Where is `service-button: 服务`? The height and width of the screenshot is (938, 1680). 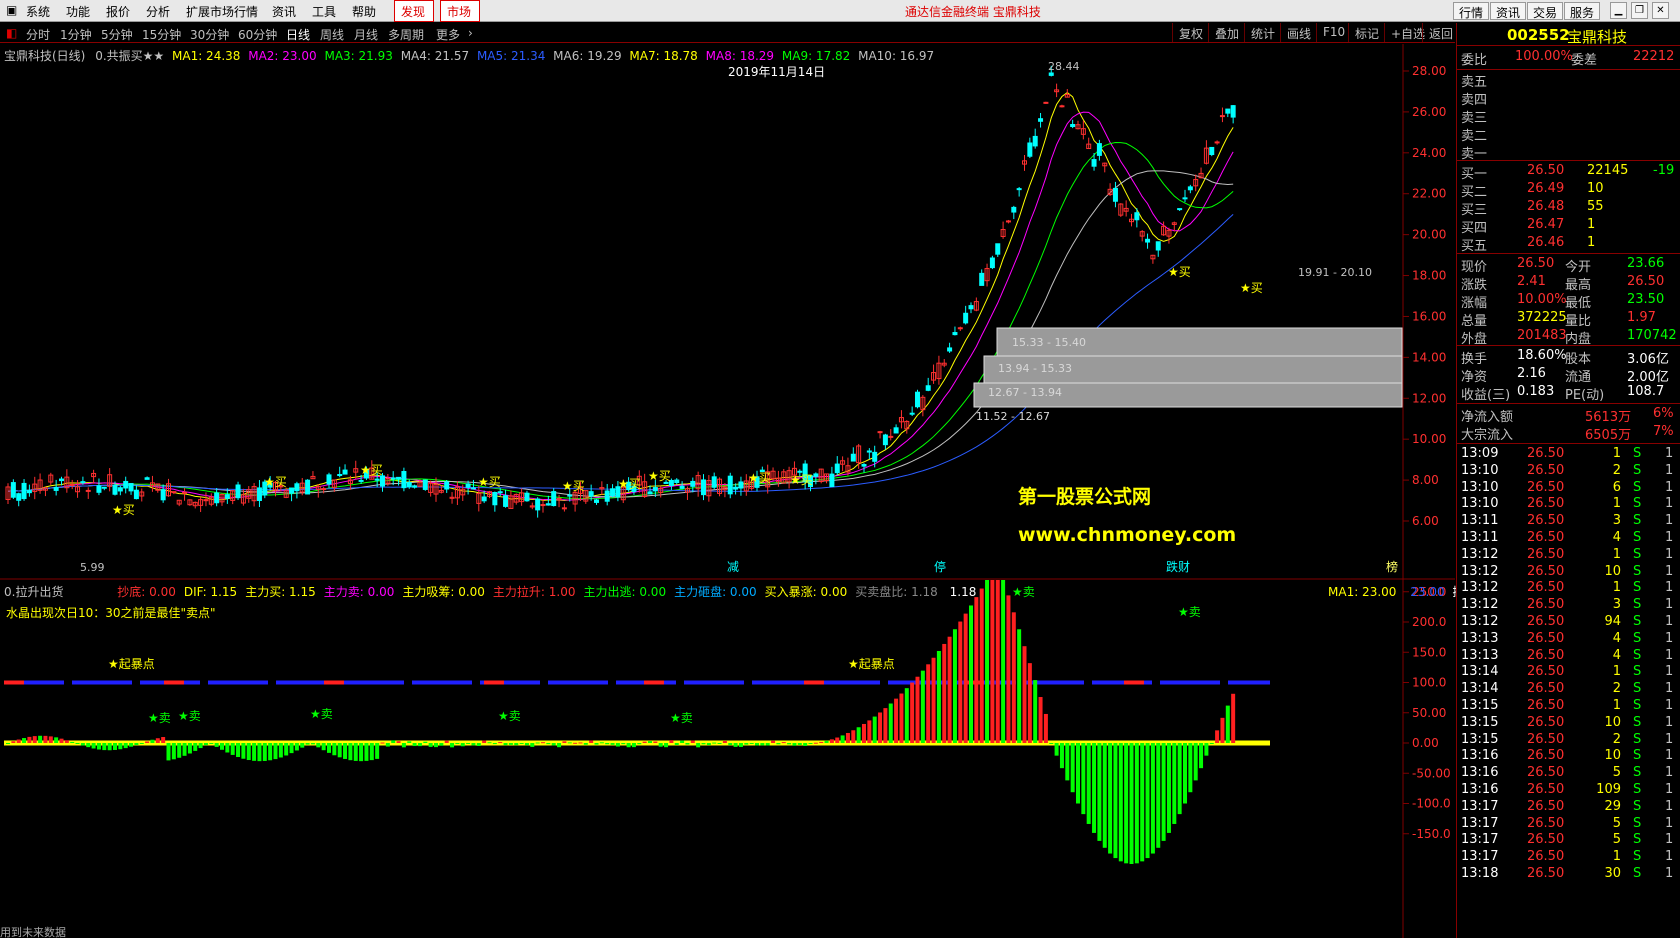
service-button: 服务 is located at coordinates (1582, 11).